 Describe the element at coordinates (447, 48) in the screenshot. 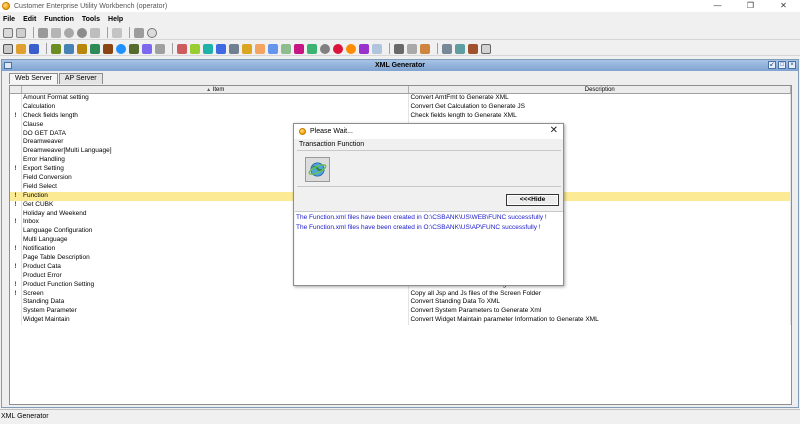

I see `grid-icon` at that location.